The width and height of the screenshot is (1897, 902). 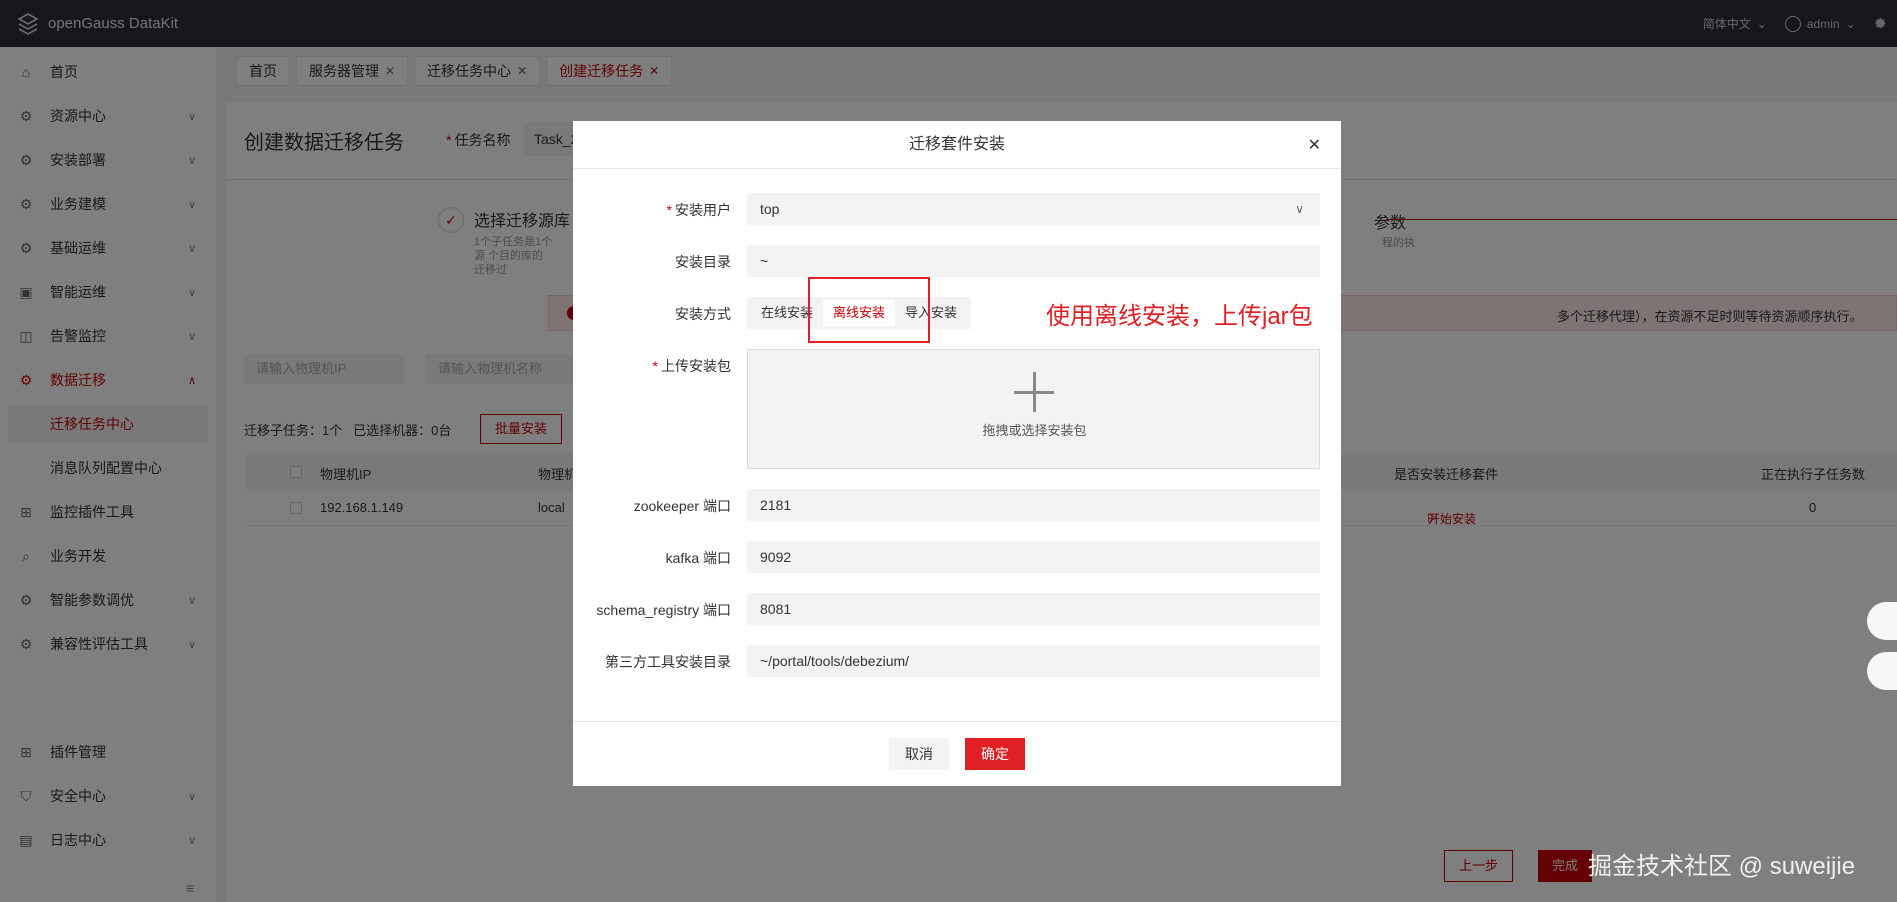 What do you see at coordinates (1033, 661) in the screenshot?
I see `third-party-dir-input: ~/portal/tools/debezium/` at bounding box center [1033, 661].